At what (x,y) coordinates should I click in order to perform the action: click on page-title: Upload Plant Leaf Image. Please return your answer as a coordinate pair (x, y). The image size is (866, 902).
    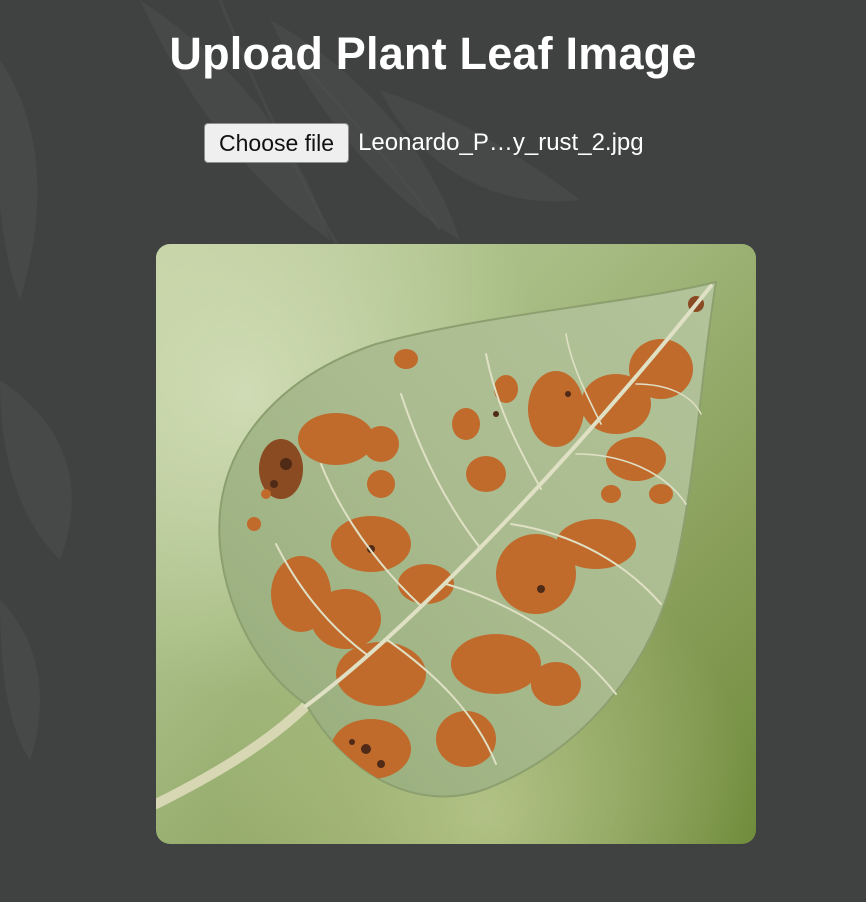
    Looking at the image, I should click on (433, 53).